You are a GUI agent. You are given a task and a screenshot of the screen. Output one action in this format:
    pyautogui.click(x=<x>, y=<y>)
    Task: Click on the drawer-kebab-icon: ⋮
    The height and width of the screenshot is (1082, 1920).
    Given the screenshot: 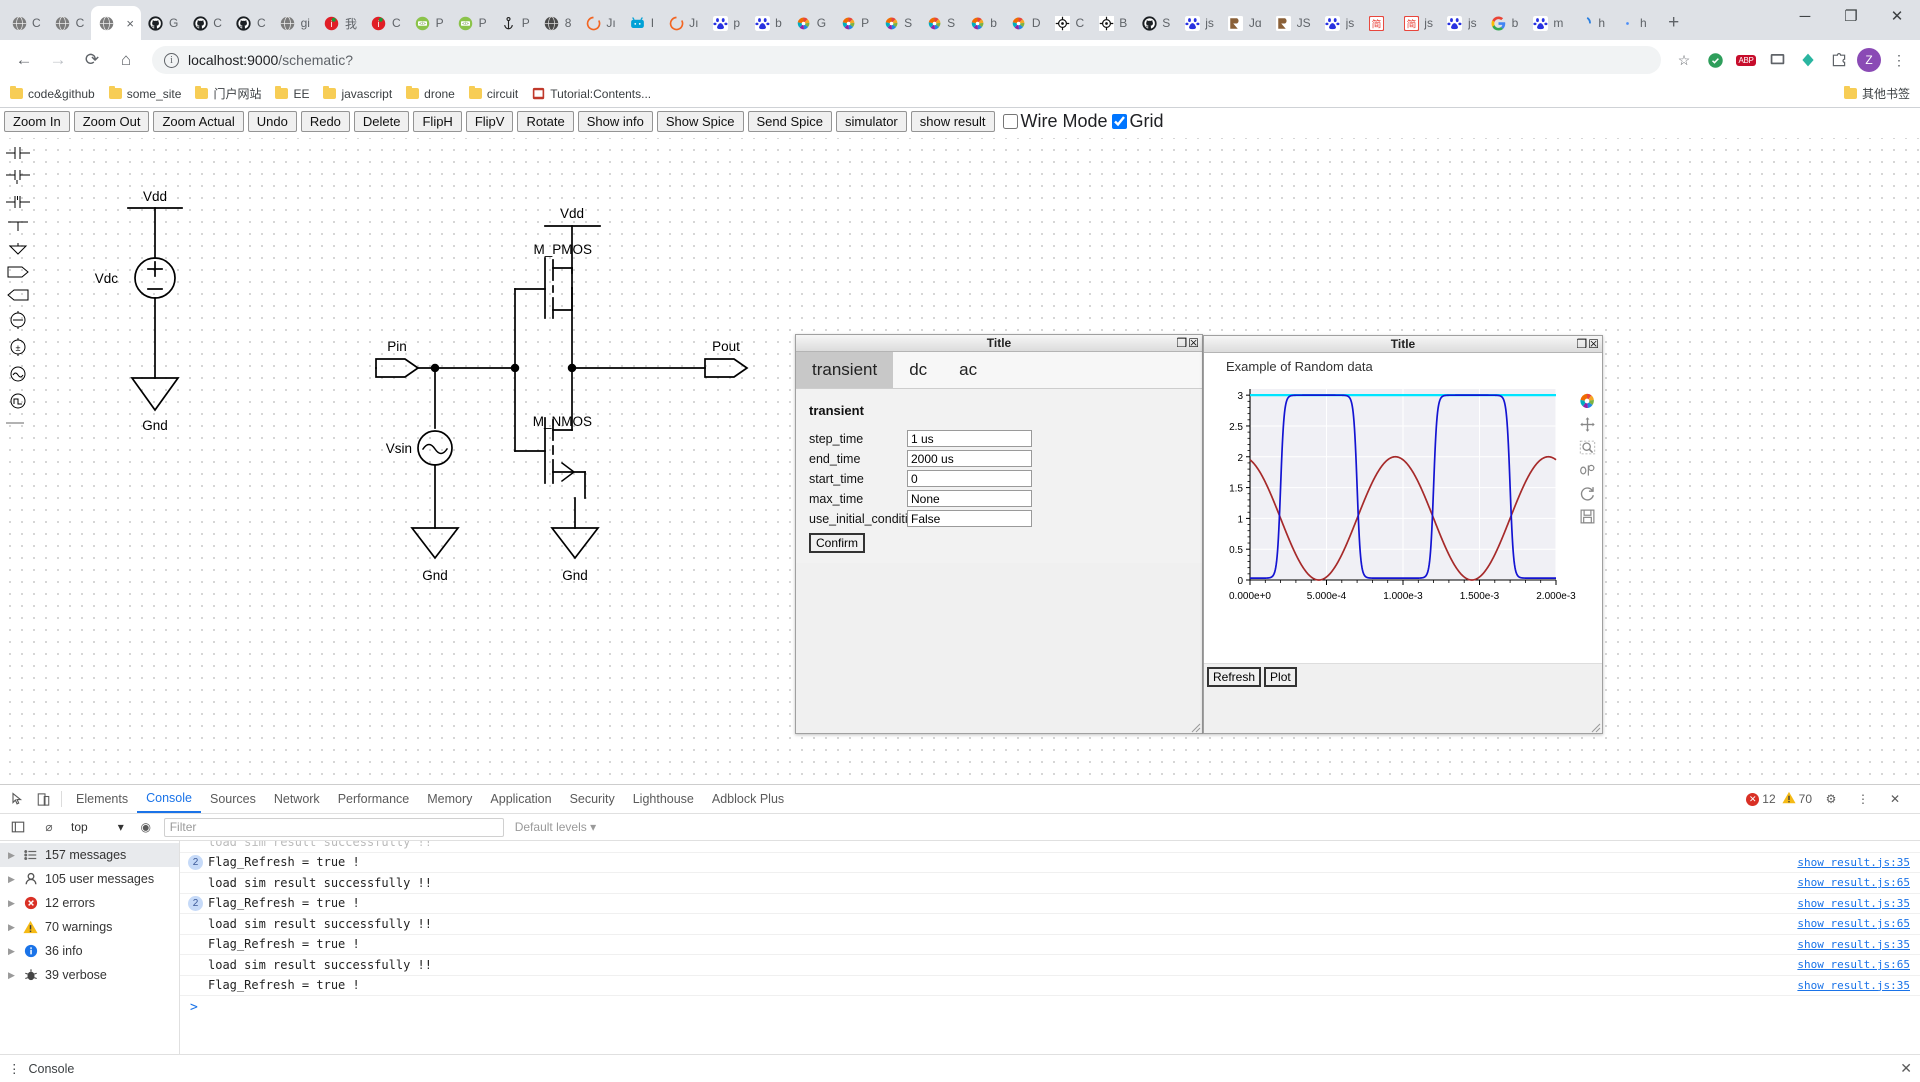 What is the action you would take?
    pyautogui.click(x=14, y=1068)
    